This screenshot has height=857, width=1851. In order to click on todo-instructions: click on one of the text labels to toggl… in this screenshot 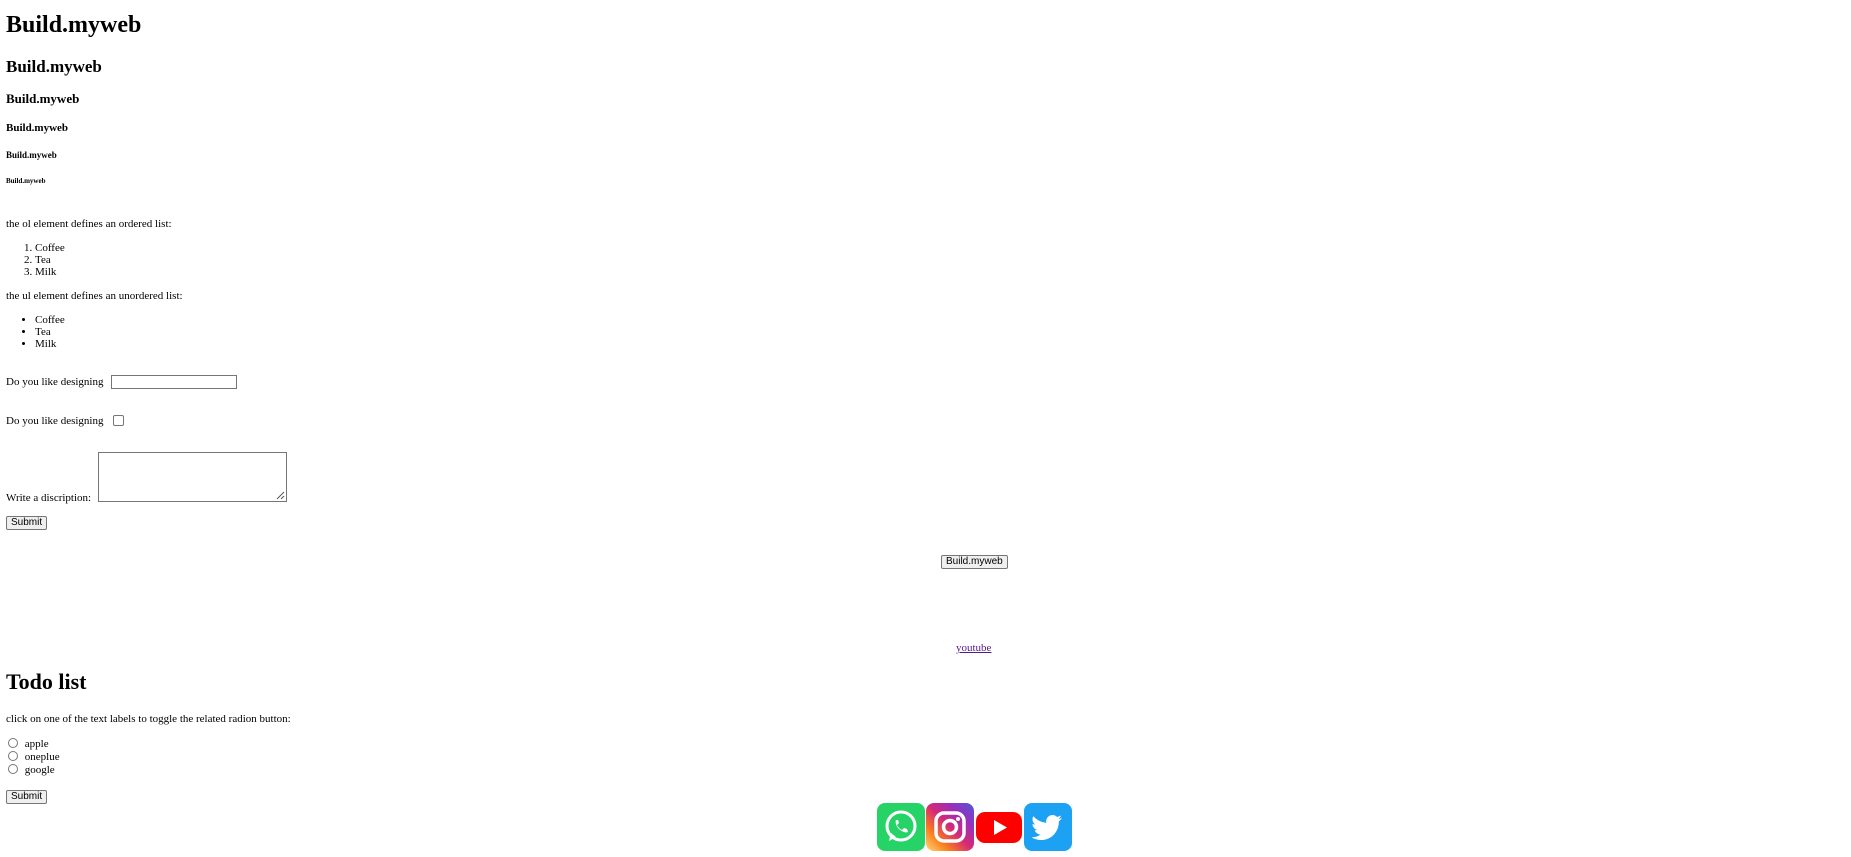, I will do `click(148, 719)`.